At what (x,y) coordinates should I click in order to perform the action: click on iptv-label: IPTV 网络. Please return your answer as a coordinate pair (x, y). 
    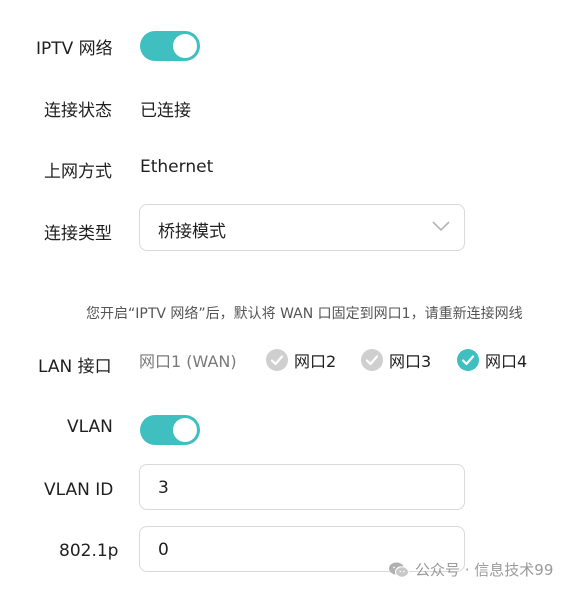
    Looking at the image, I should click on (74, 49).